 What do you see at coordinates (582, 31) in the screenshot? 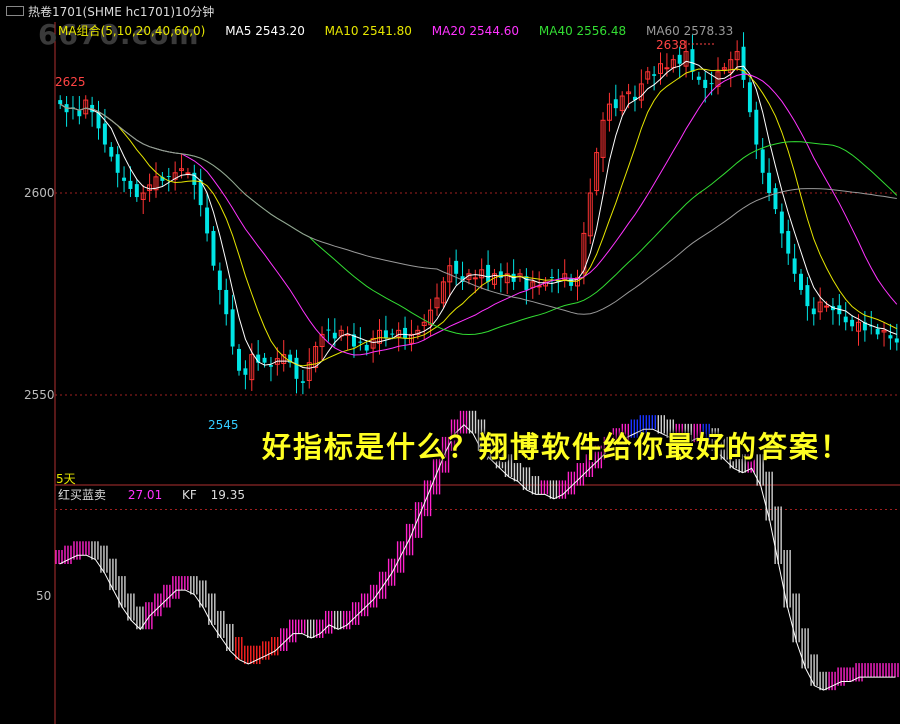
I see `ma40-label: MA40 2556.48` at bounding box center [582, 31].